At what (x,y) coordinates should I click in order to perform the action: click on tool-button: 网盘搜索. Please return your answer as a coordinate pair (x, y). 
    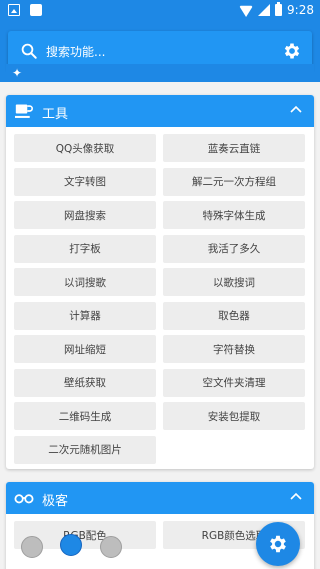
    Looking at the image, I should click on (85, 215).